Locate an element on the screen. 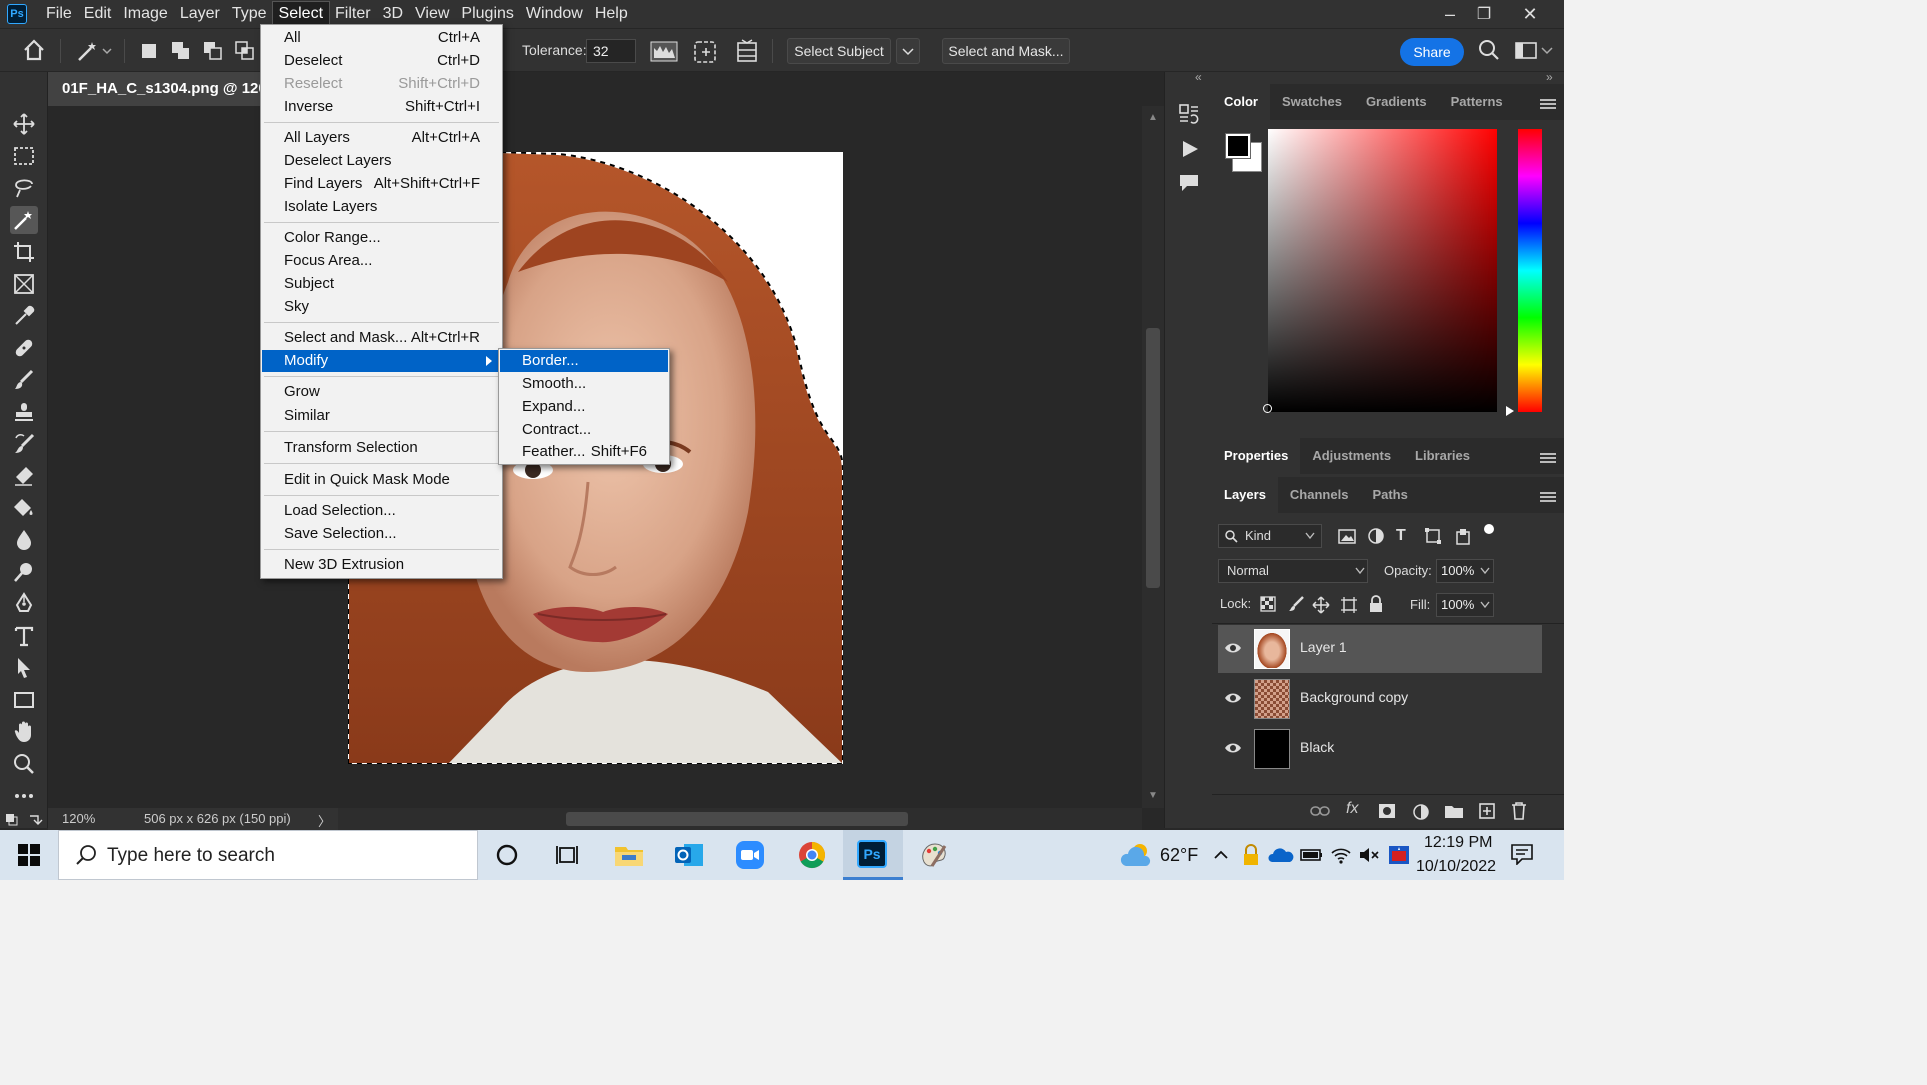  add-mask-icon is located at coordinates (1387, 813).